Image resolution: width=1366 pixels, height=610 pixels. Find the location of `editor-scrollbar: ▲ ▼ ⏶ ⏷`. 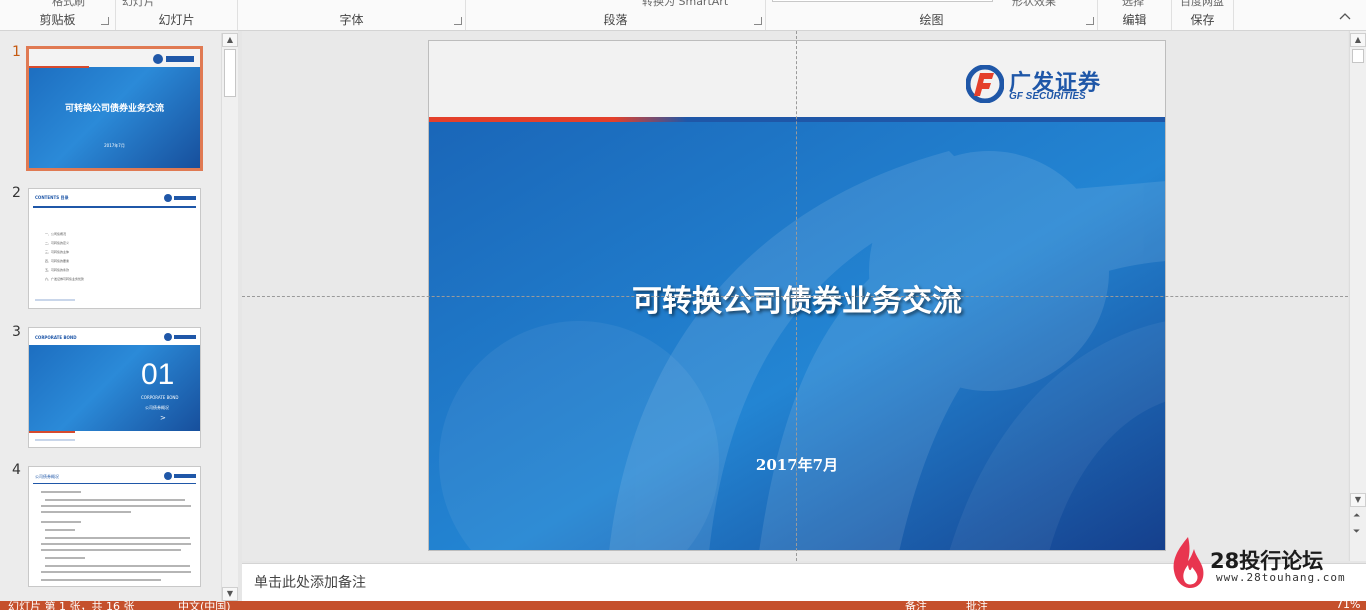

editor-scrollbar: ▲ ▼ ⏶ ⏷ is located at coordinates (1357, 296).